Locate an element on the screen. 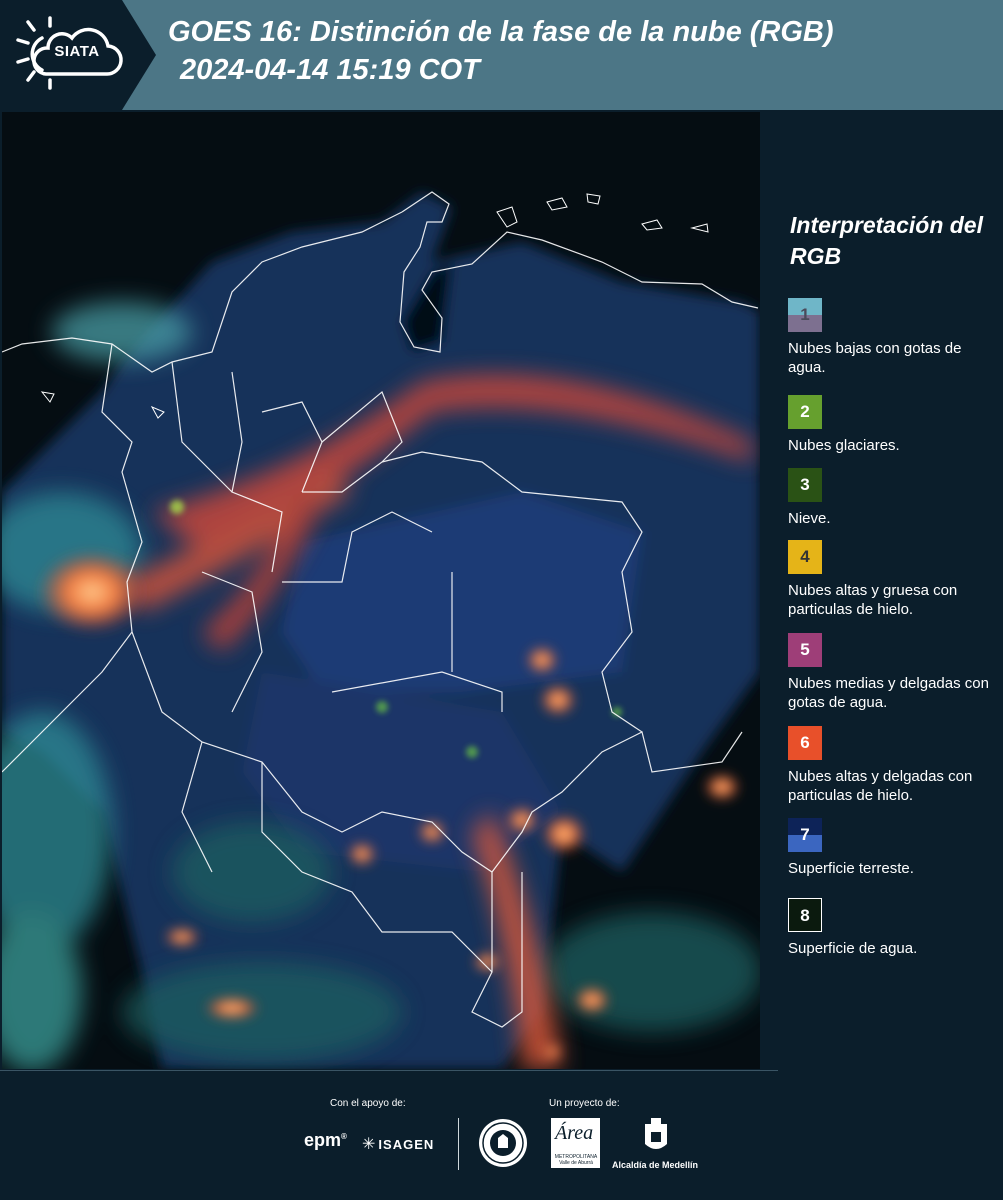  legend: Interpretación del RGB is located at coordinates (887, 241).